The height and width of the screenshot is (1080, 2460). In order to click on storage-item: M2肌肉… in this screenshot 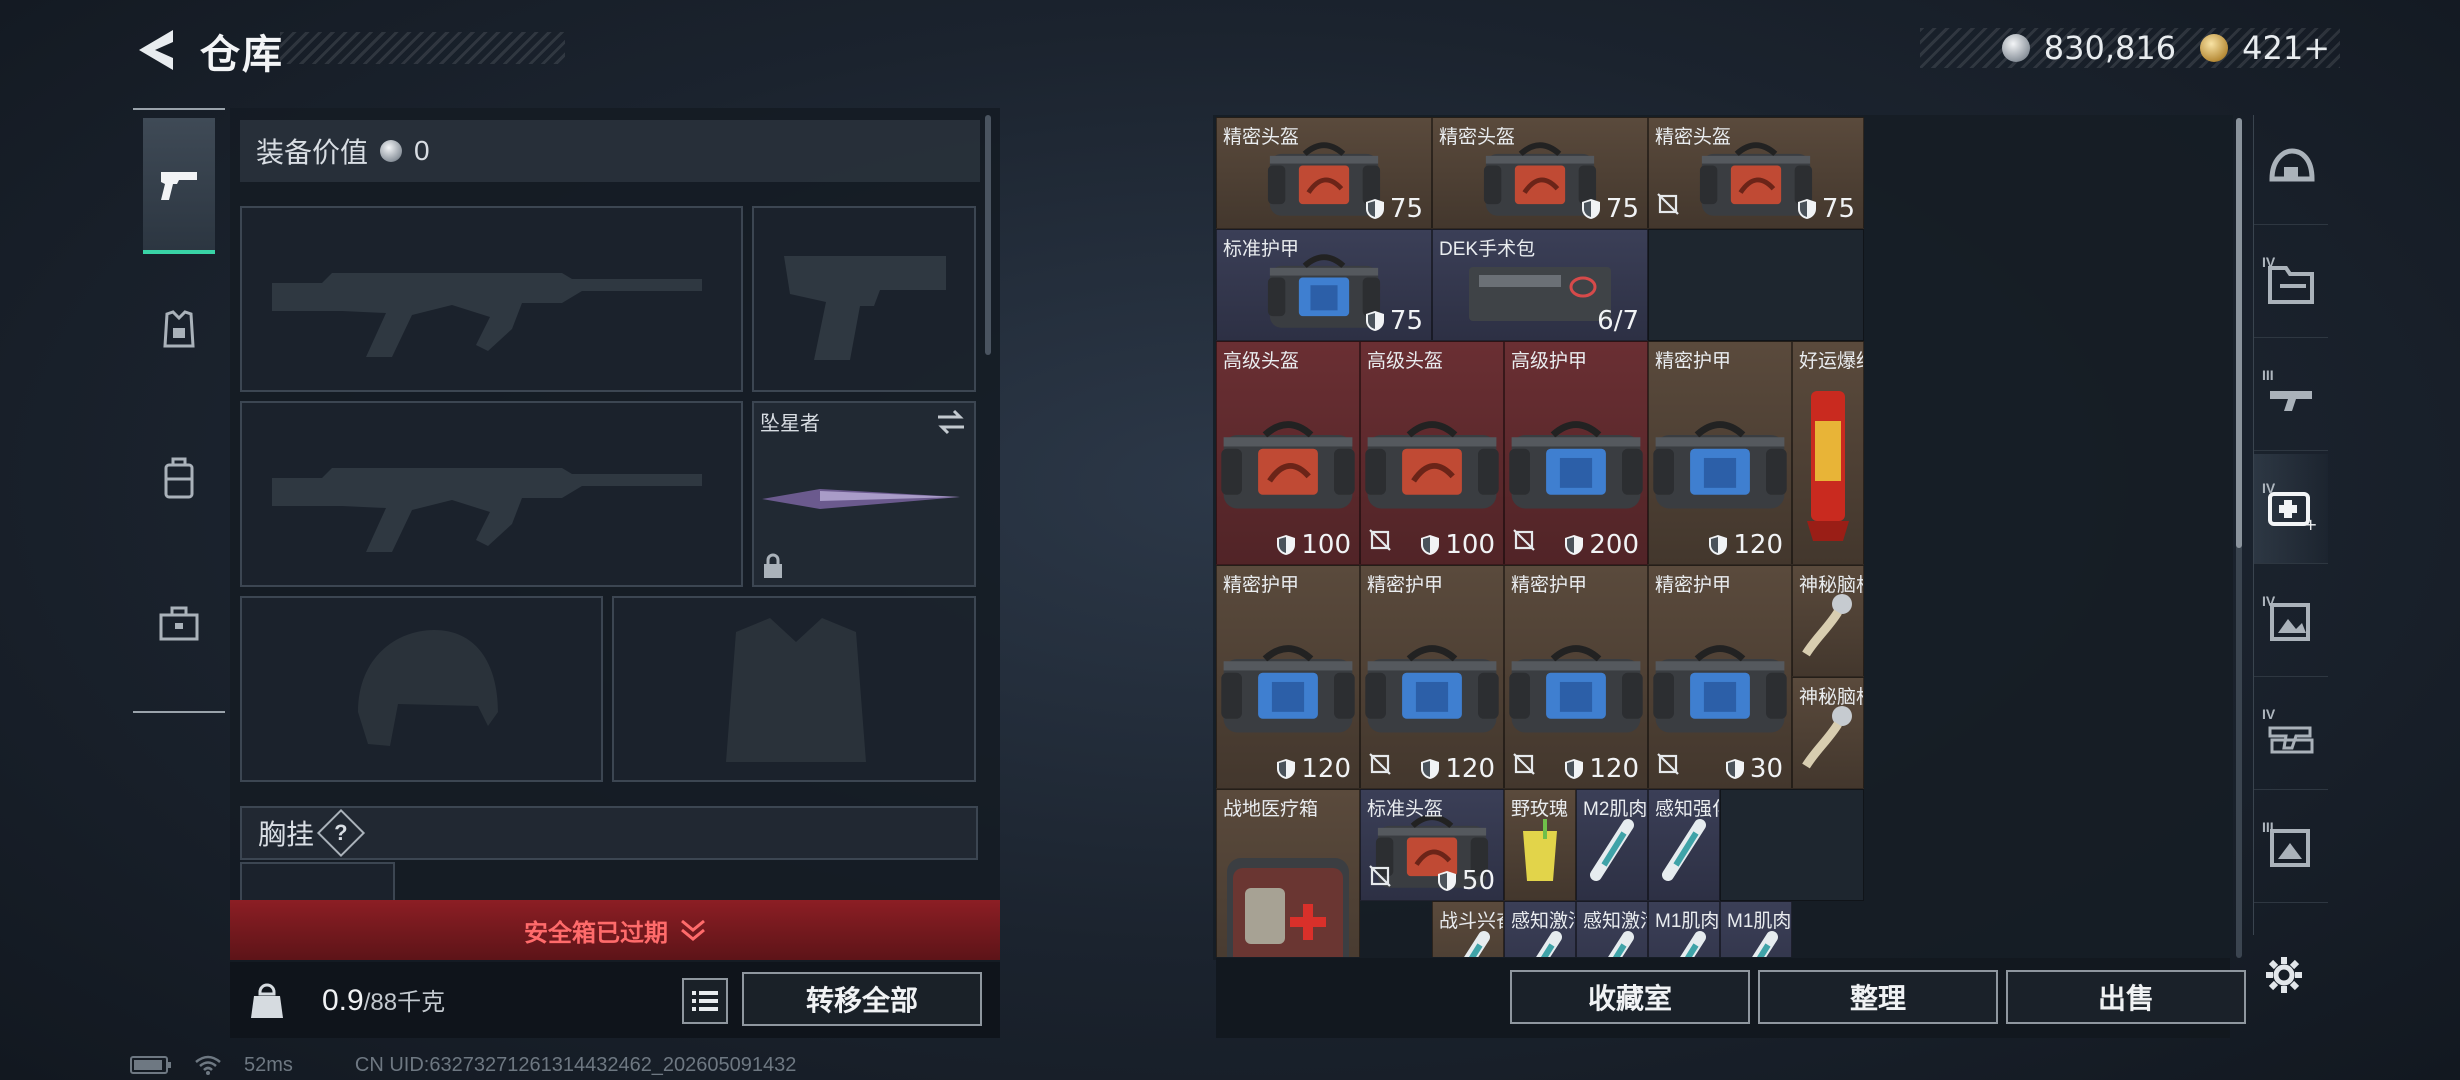, I will do `click(1612, 845)`.